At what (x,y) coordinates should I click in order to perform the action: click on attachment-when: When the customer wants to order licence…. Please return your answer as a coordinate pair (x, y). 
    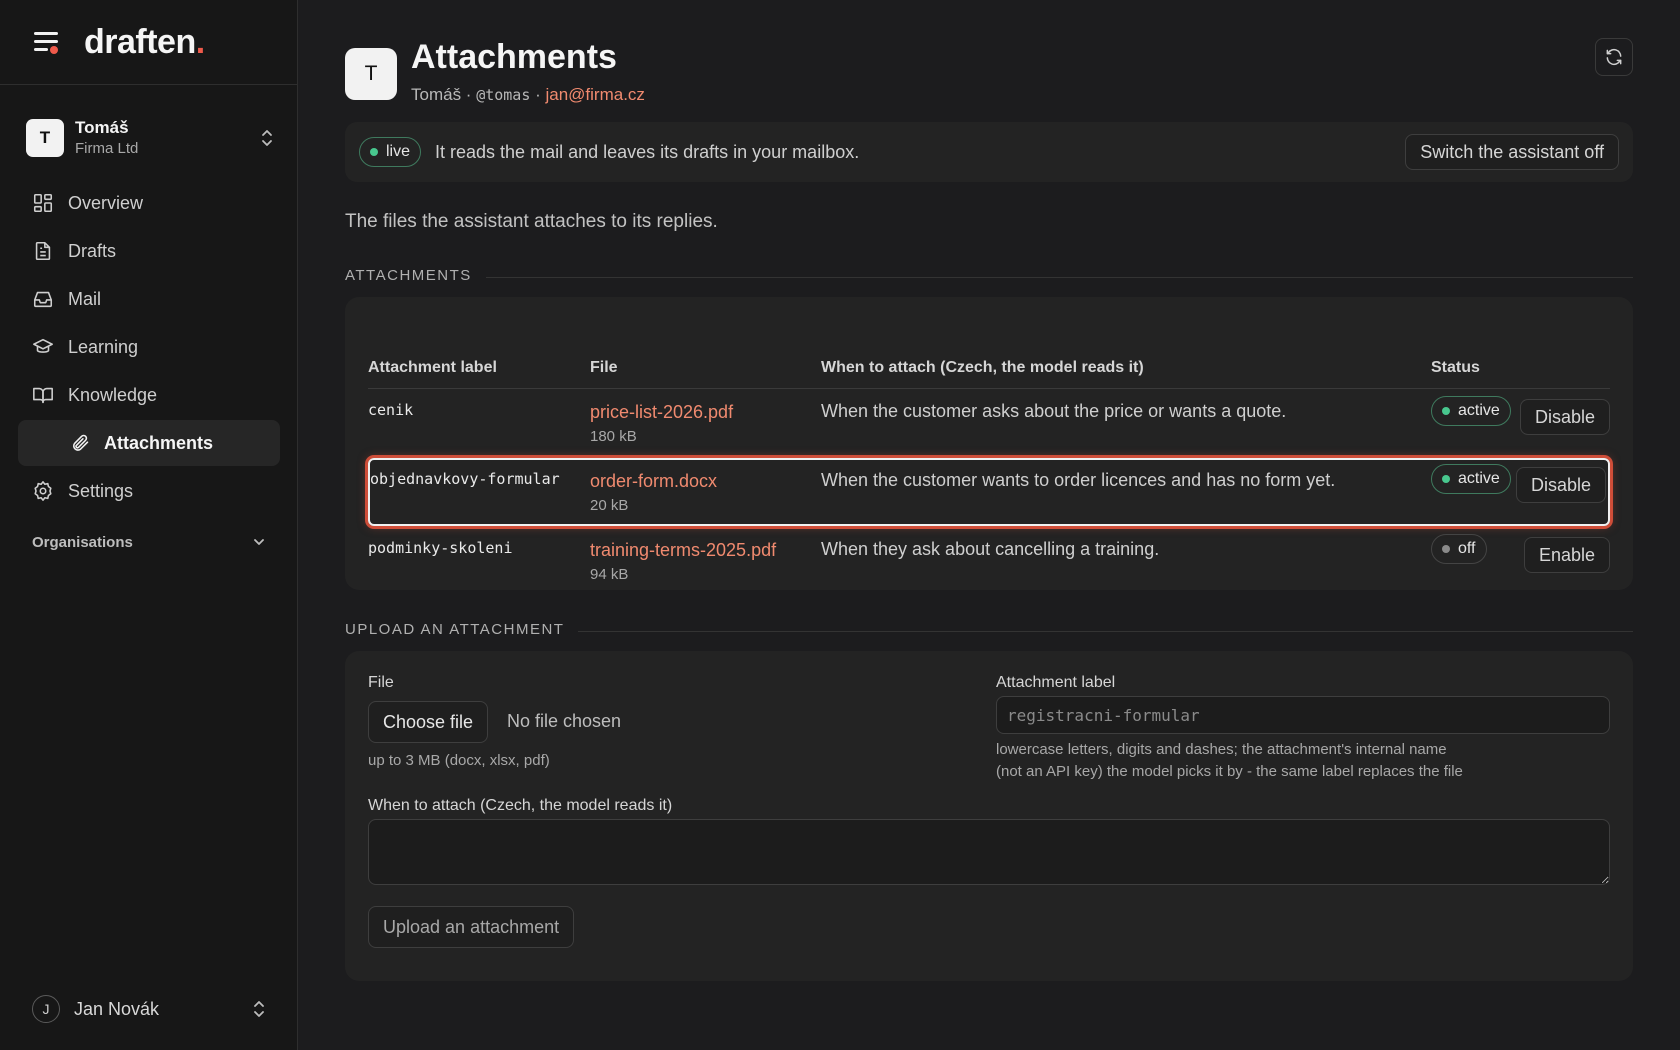
    Looking at the image, I should click on (1078, 480).